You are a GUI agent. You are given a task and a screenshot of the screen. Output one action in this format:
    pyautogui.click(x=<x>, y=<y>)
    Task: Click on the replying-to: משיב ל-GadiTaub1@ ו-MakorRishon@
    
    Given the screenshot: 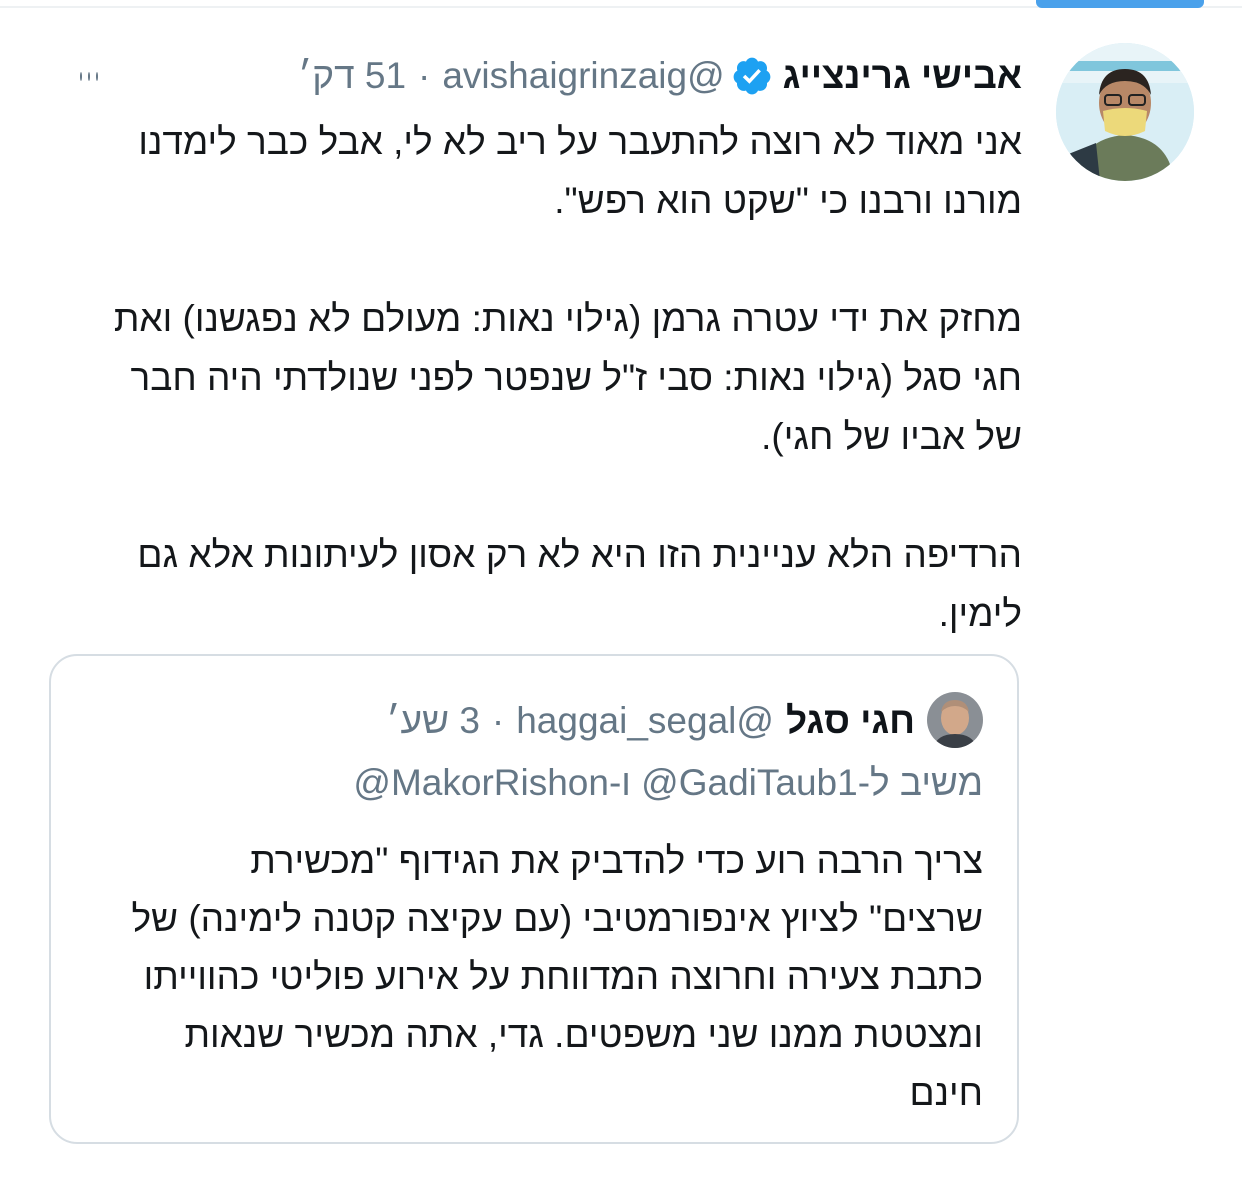 What is the action you would take?
    pyautogui.click(x=668, y=783)
    